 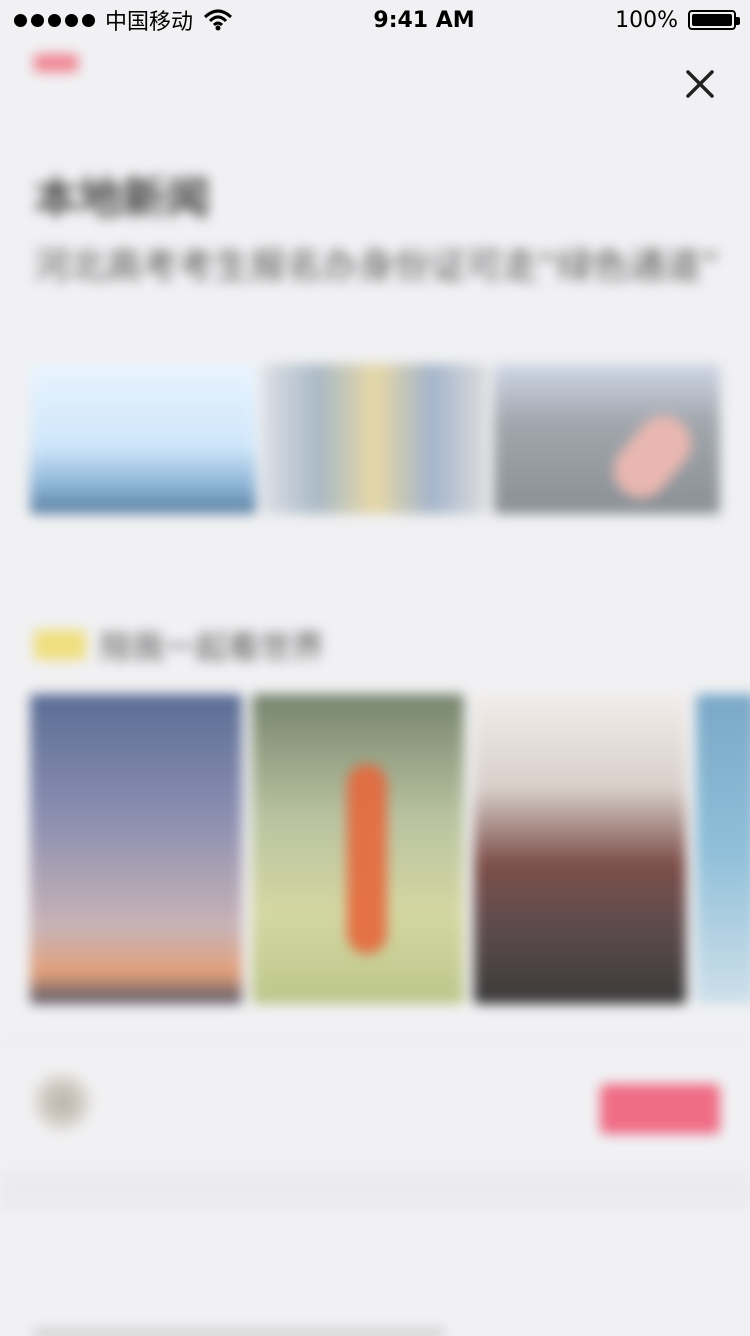 I want to click on recommend-title: 陪我一起看世界, so click(x=212, y=647).